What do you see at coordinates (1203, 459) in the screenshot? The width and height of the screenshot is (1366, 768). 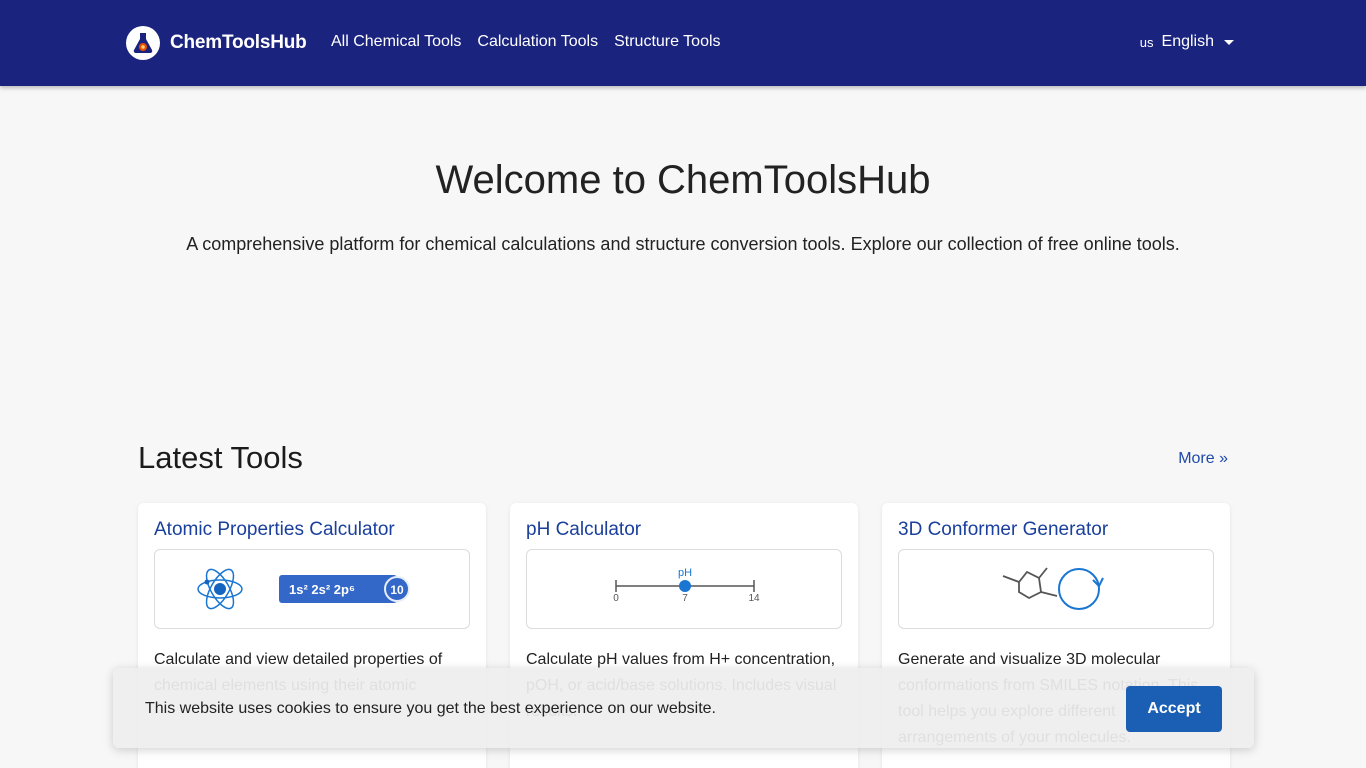 I see `more-link: More »` at bounding box center [1203, 459].